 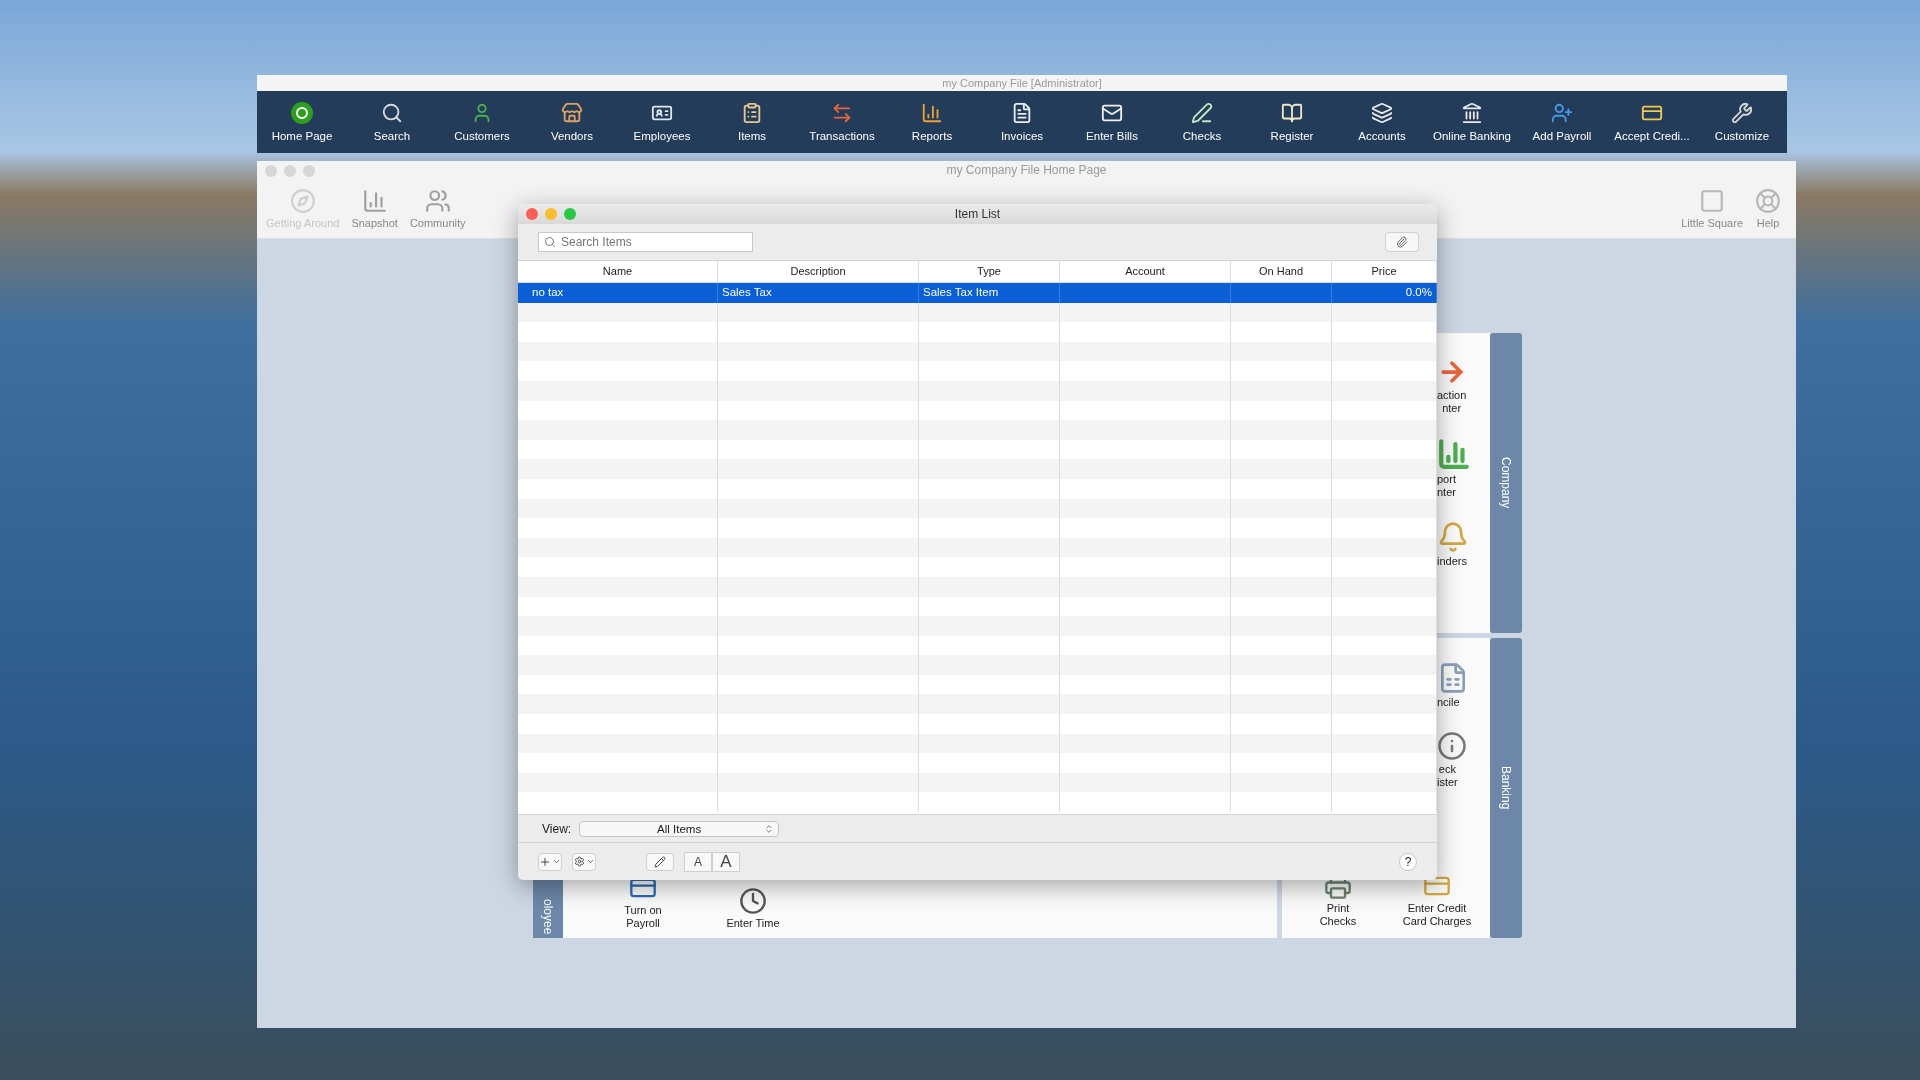 What do you see at coordinates (1026, 170) in the screenshot?
I see `window-title: my Company File Home Page` at bounding box center [1026, 170].